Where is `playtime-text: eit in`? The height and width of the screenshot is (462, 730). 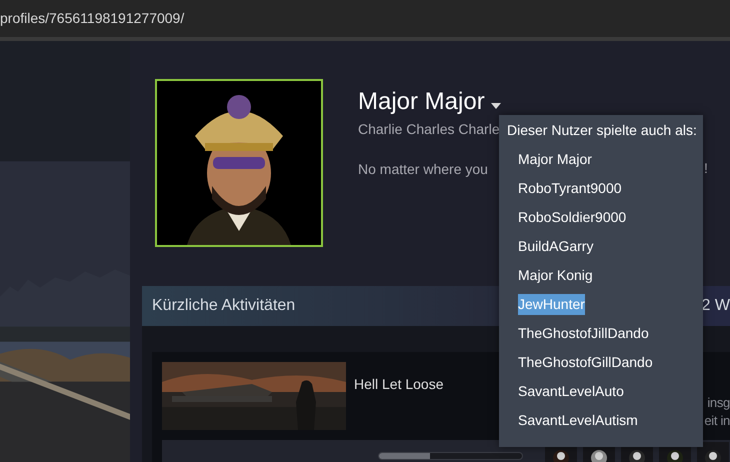
playtime-text: eit in is located at coordinates (717, 421).